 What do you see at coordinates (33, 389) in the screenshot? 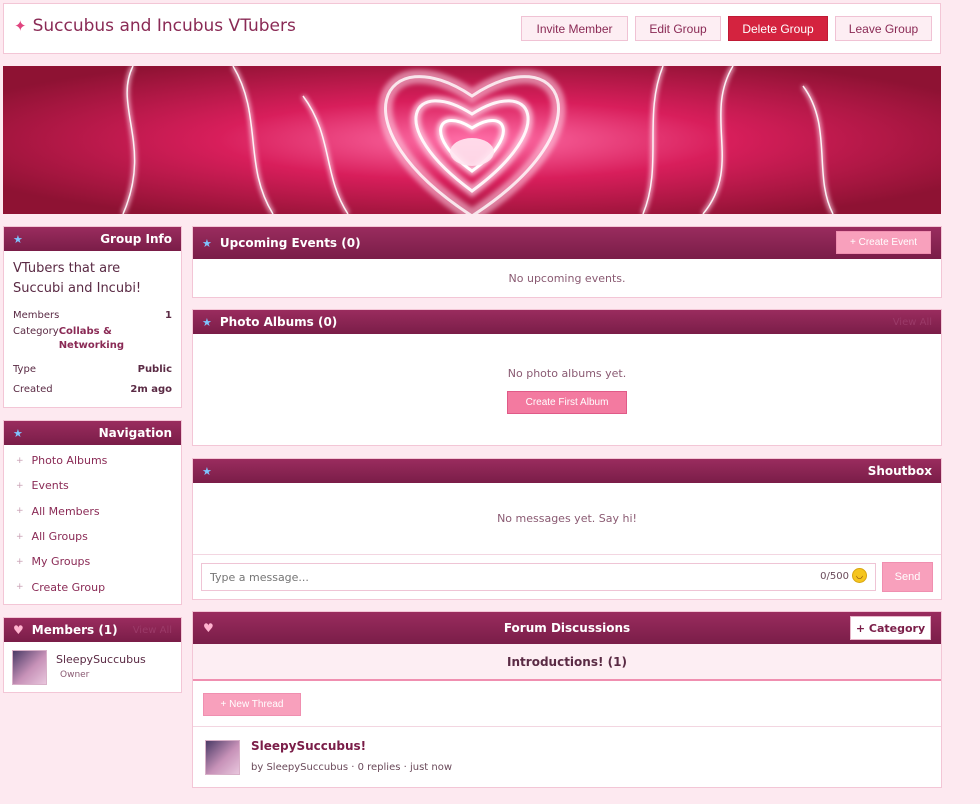
I see `created-label: Created` at bounding box center [33, 389].